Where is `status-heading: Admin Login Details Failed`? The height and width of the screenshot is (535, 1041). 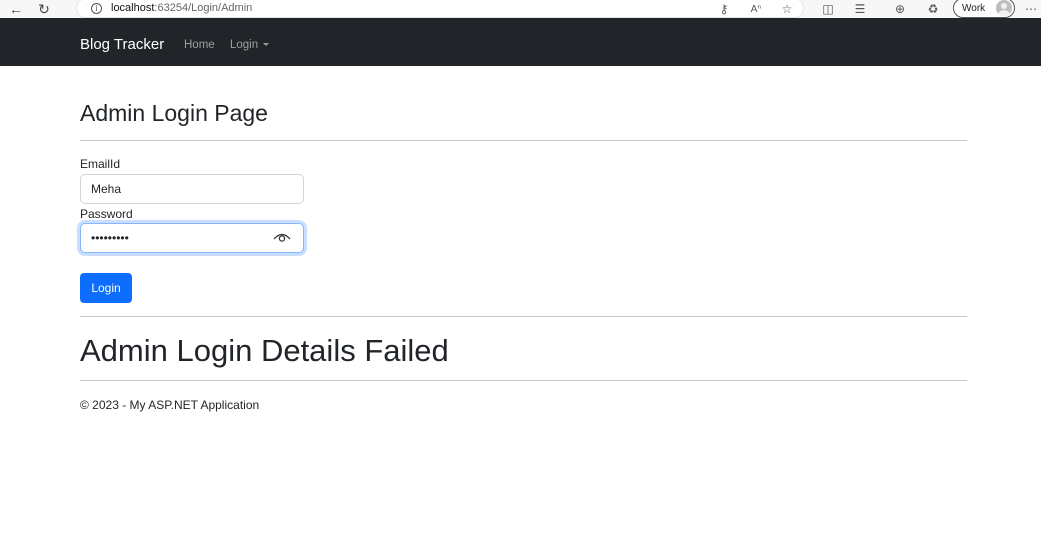 status-heading: Admin Login Details Failed is located at coordinates (264, 350).